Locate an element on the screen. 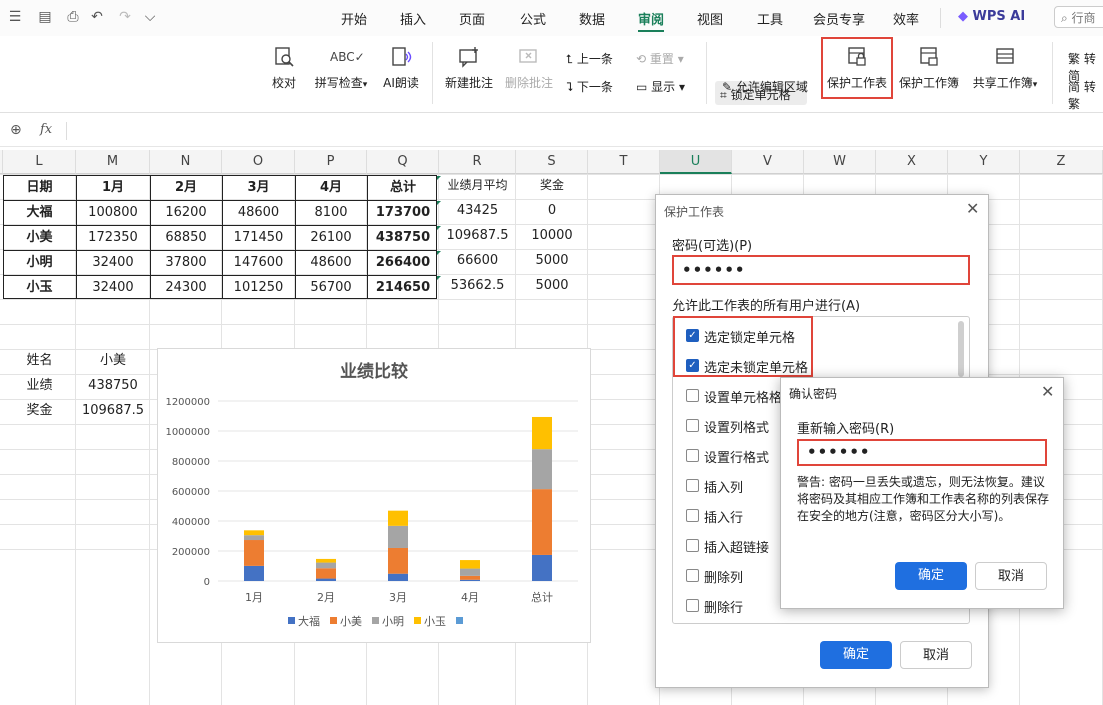 The width and height of the screenshot is (1103, 705). lookup-cell: 109687.5 is located at coordinates (113, 410).